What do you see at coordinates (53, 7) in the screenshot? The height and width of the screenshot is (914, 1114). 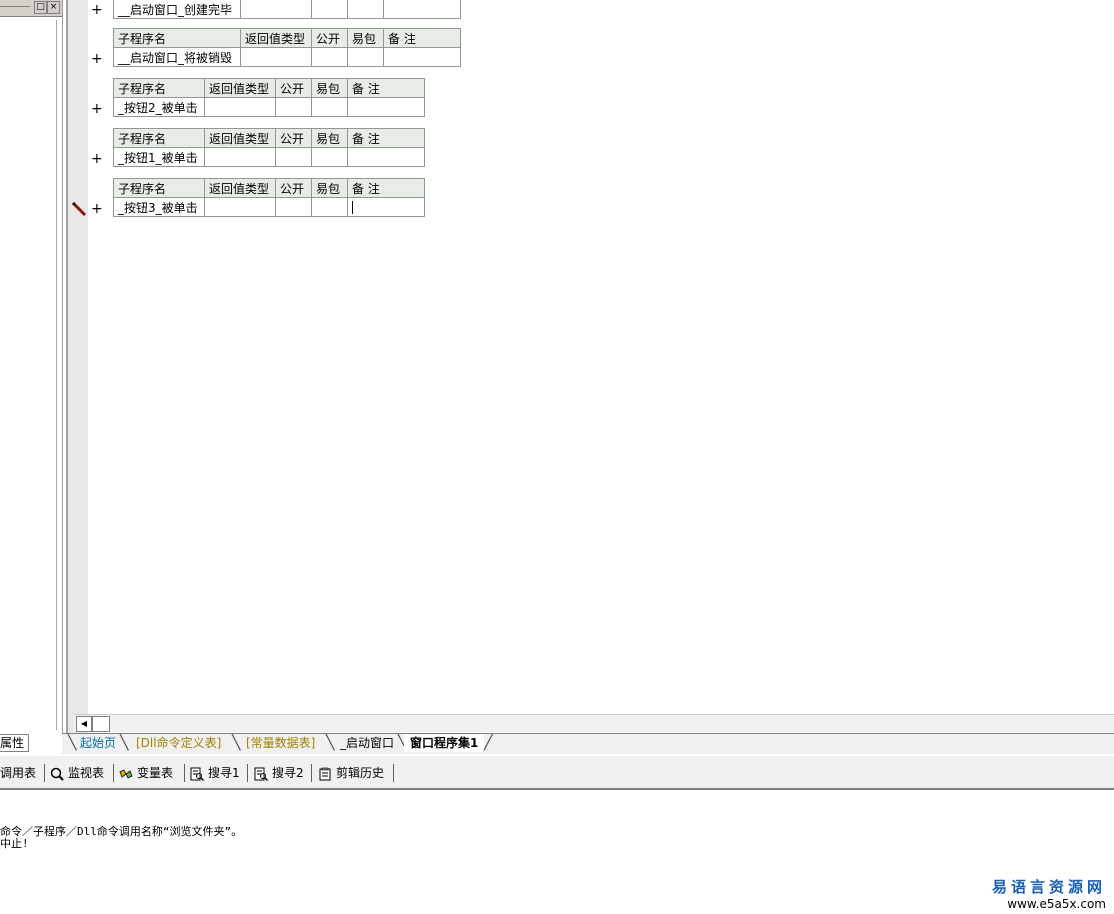 I see `close-icon: ×` at bounding box center [53, 7].